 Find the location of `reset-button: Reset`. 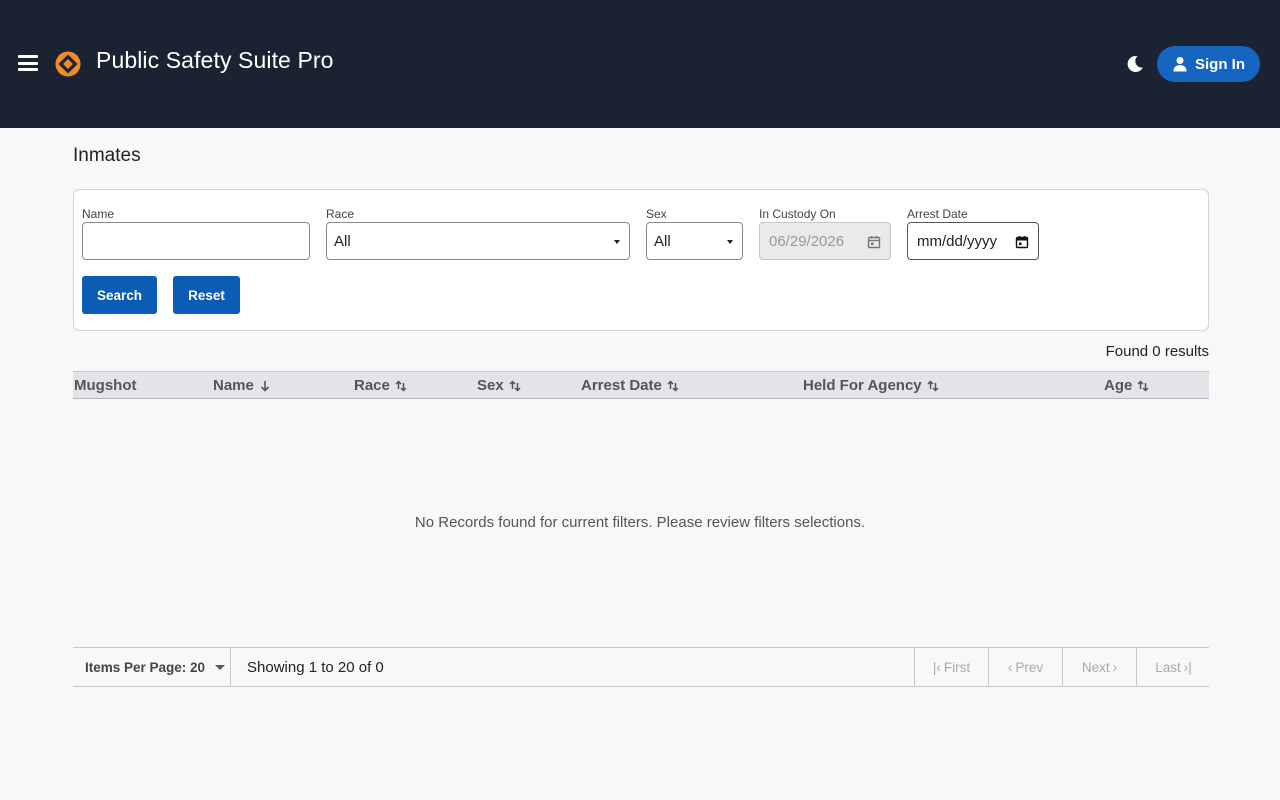

reset-button: Reset is located at coordinates (206, 295).